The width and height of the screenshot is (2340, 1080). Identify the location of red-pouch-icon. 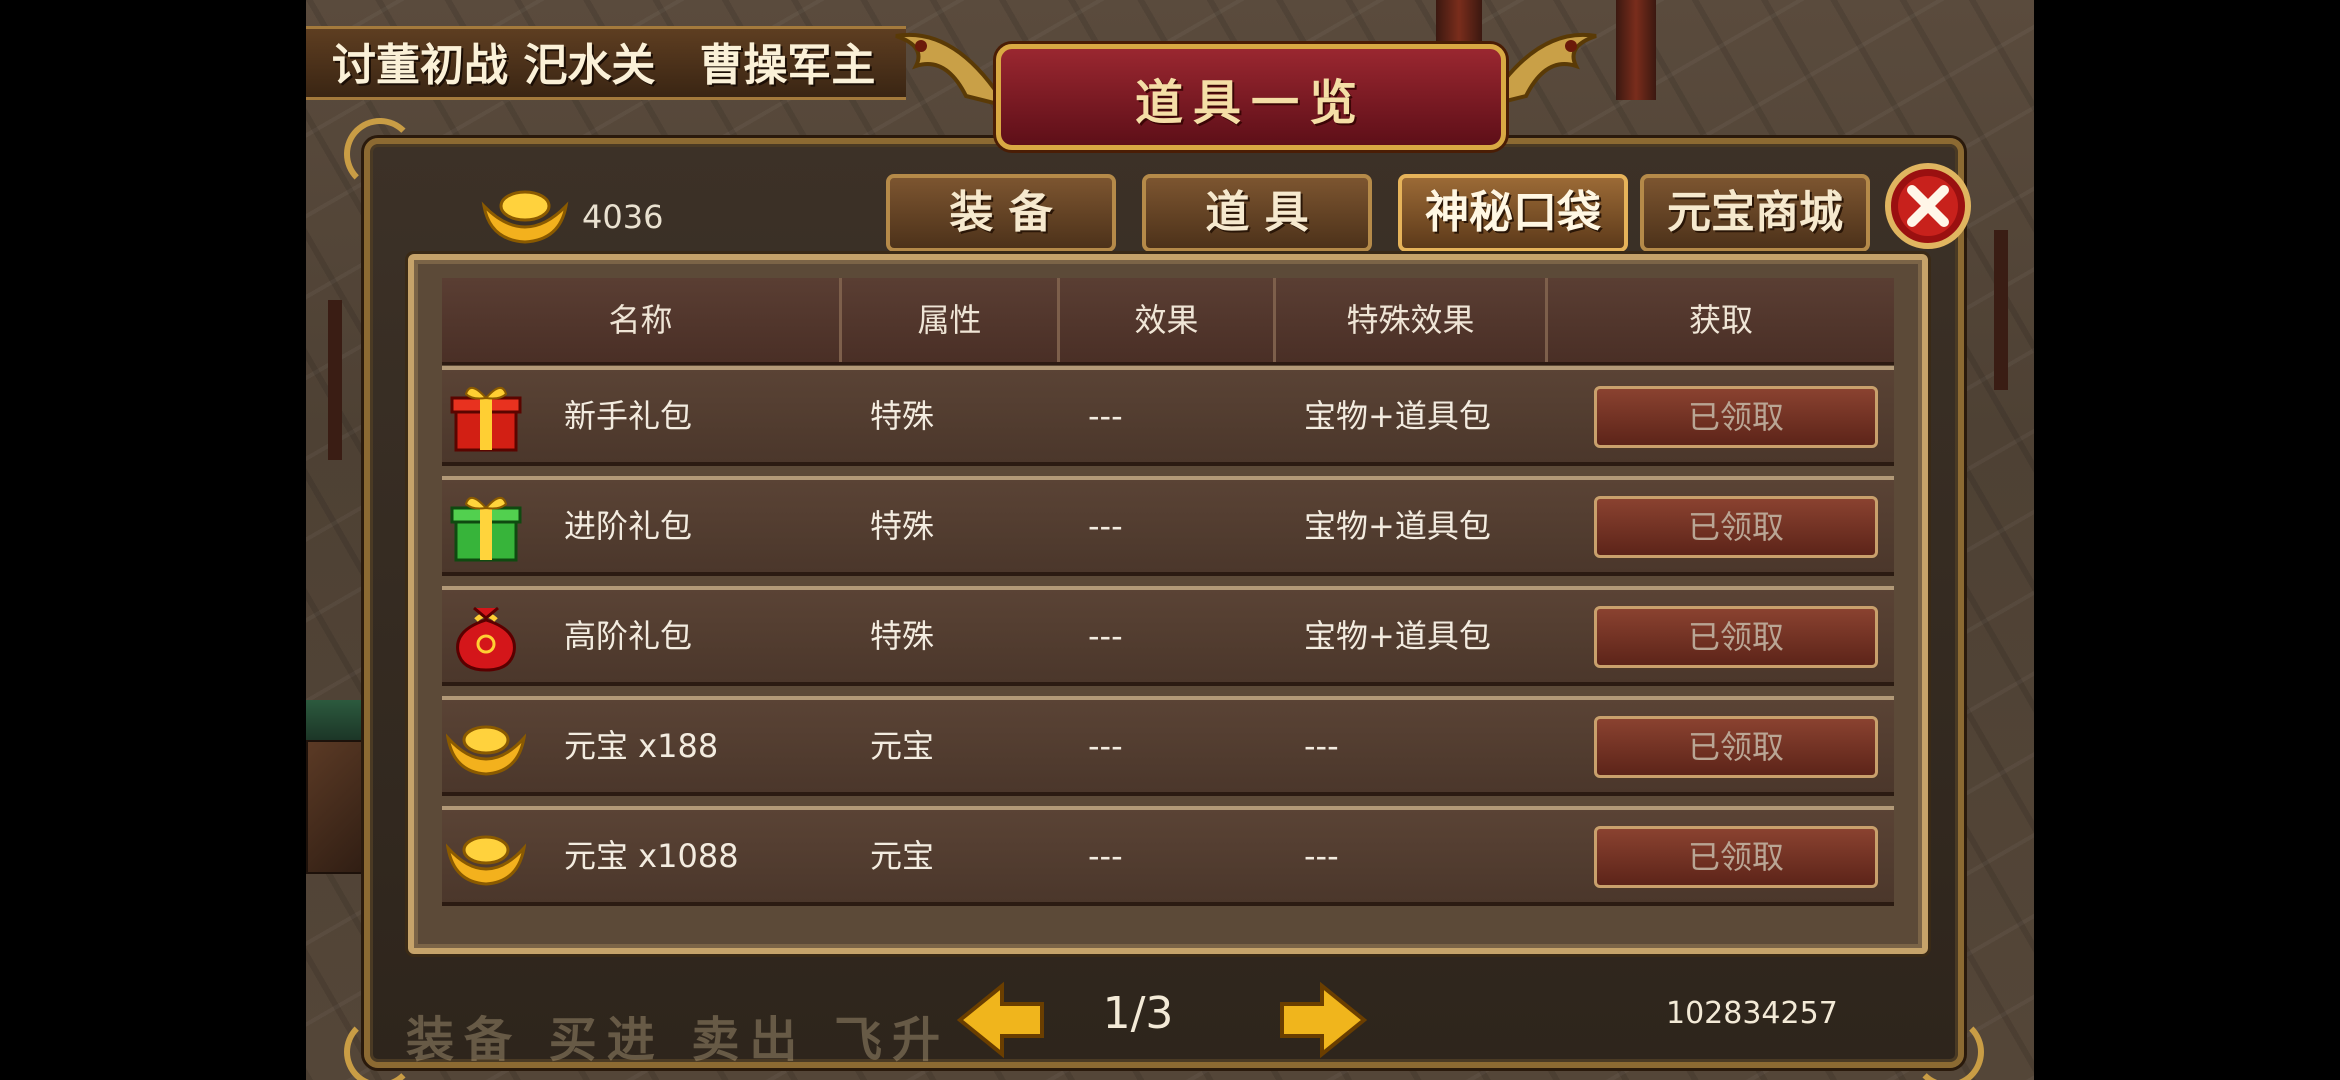
(486, 639).